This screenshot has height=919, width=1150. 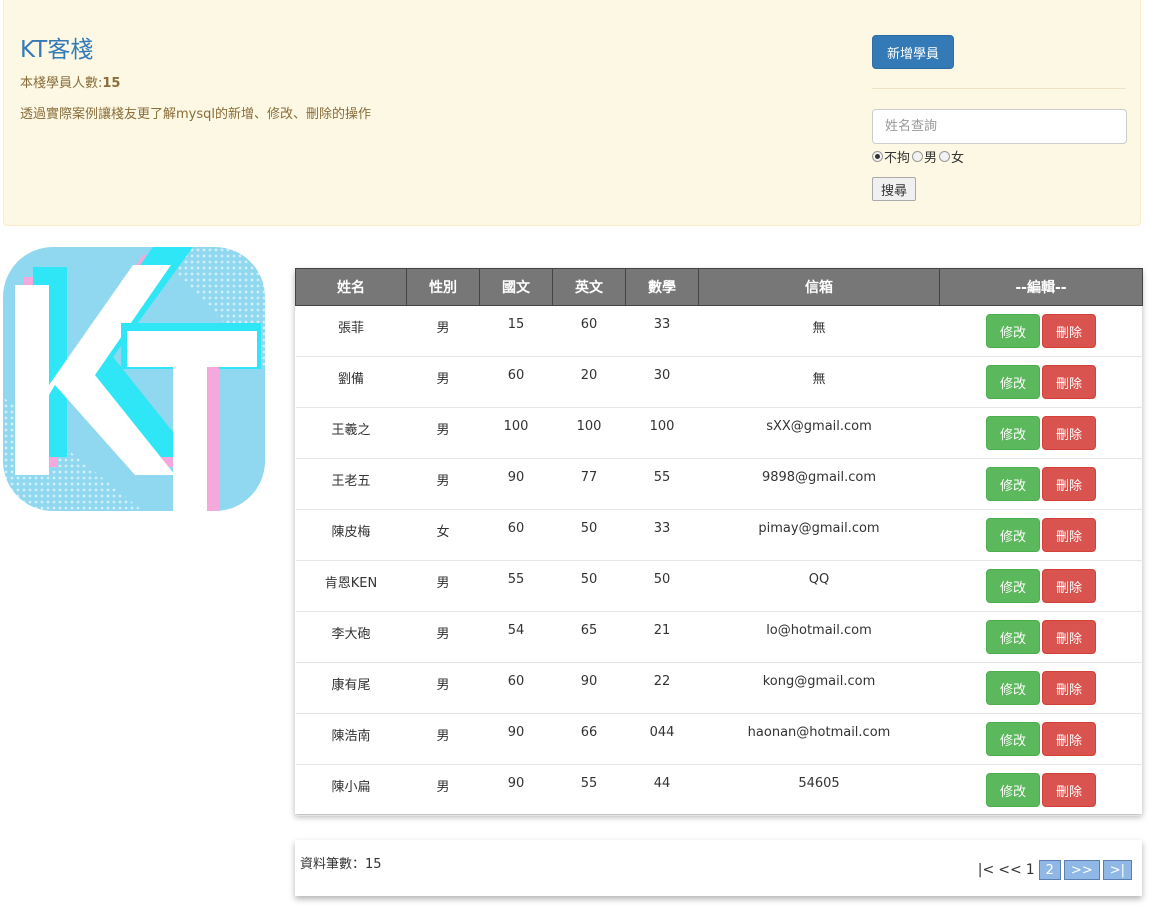 What do you see at coordinates (516, 382) in the screenshot?
I see `cell-chinese: 60` at bounding box center [516, 382].